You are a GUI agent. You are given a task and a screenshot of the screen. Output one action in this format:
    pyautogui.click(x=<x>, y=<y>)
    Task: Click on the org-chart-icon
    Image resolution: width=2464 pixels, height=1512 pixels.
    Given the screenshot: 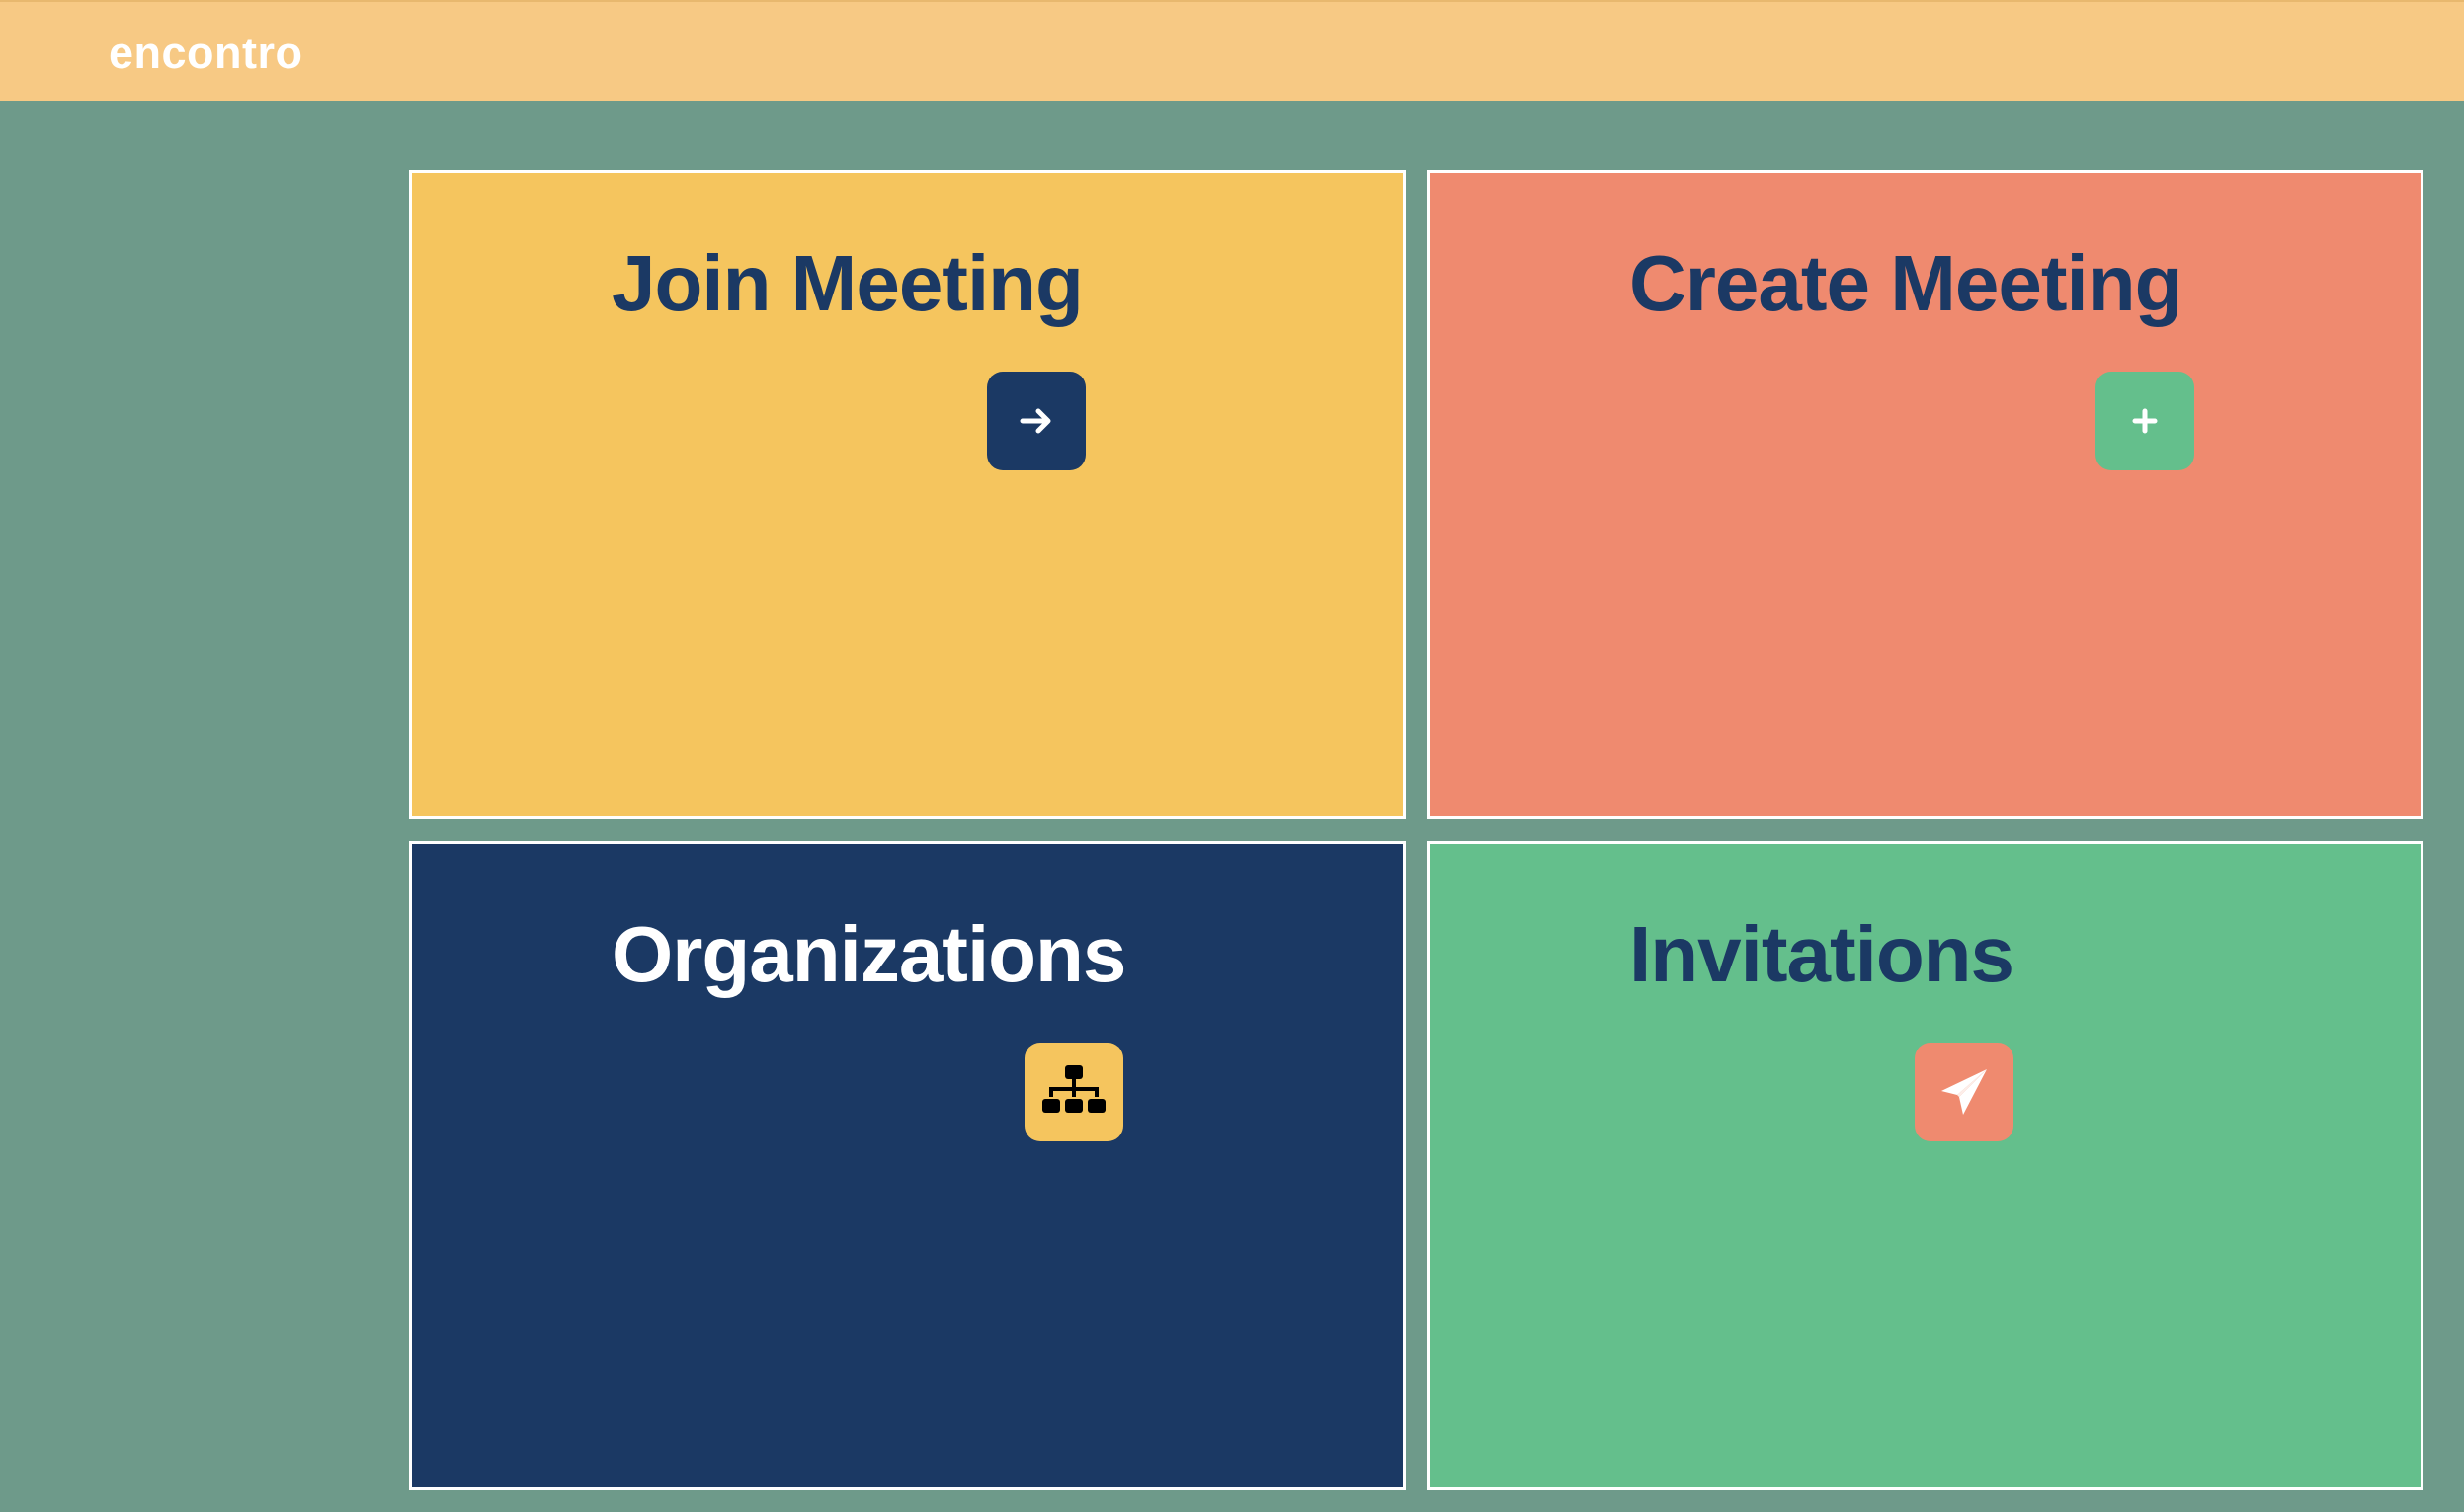 What is the action you would take?
    pyautogui.click(x=1074, y=1092)
    